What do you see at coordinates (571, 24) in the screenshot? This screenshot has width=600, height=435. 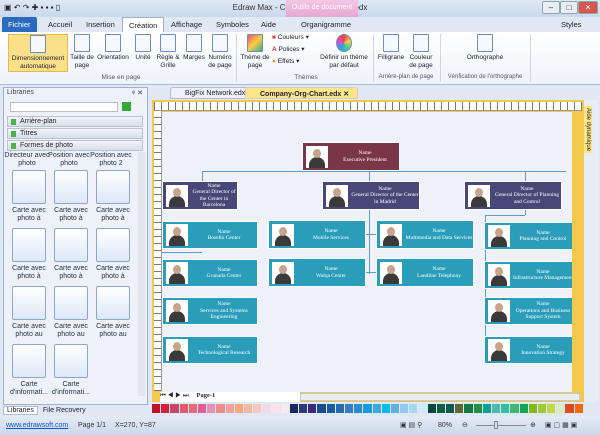 I see `styles-button: Styles` at bounding box center [571, 24].